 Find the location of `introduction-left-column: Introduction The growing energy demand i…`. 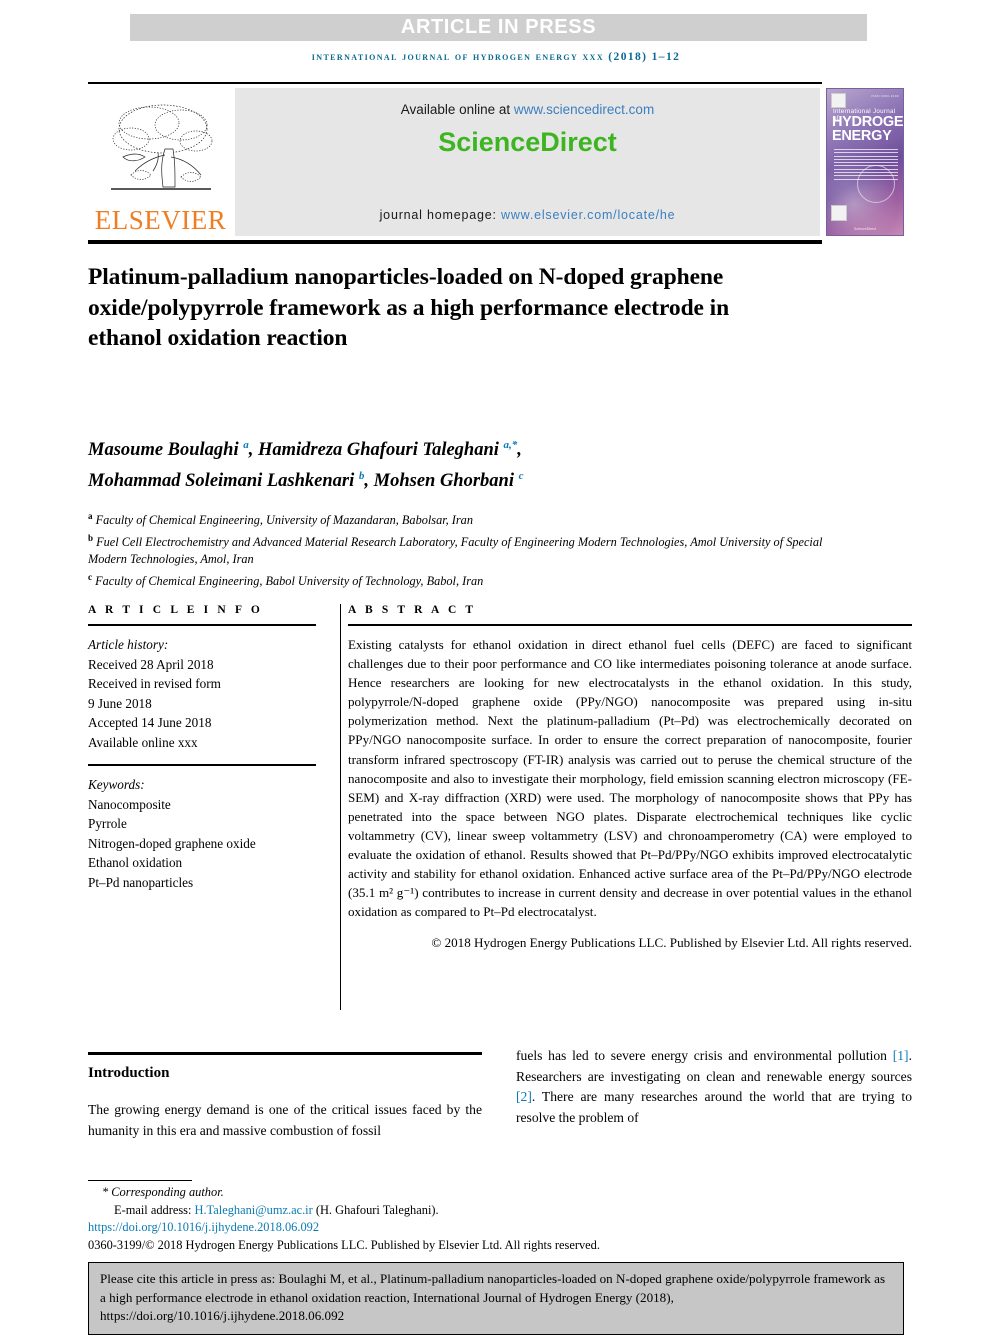

introduction-left-column: Introduction The growing energy demand i… is located at coordinates (285, 1096).